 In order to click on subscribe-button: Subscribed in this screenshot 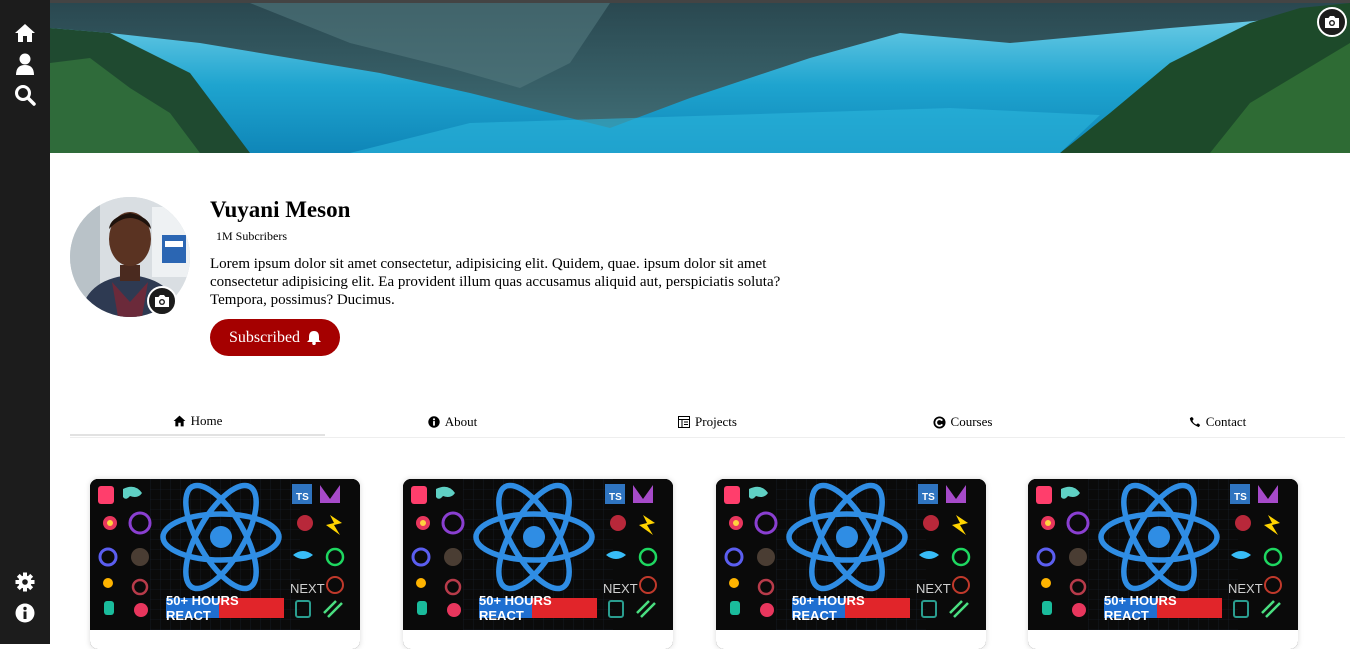, I will do `click(275, 337)`.